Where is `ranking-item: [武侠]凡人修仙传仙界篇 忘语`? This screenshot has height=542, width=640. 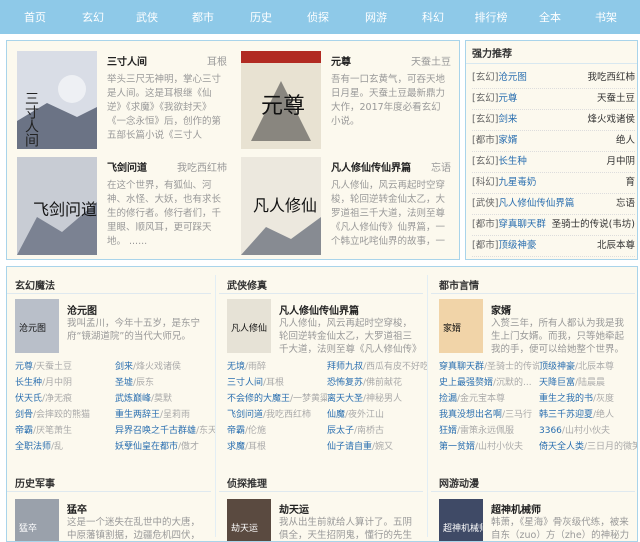
ranking-item: [武侠]凡人修仙传仙界篇 忘语 is located at coordinates (553, 204).